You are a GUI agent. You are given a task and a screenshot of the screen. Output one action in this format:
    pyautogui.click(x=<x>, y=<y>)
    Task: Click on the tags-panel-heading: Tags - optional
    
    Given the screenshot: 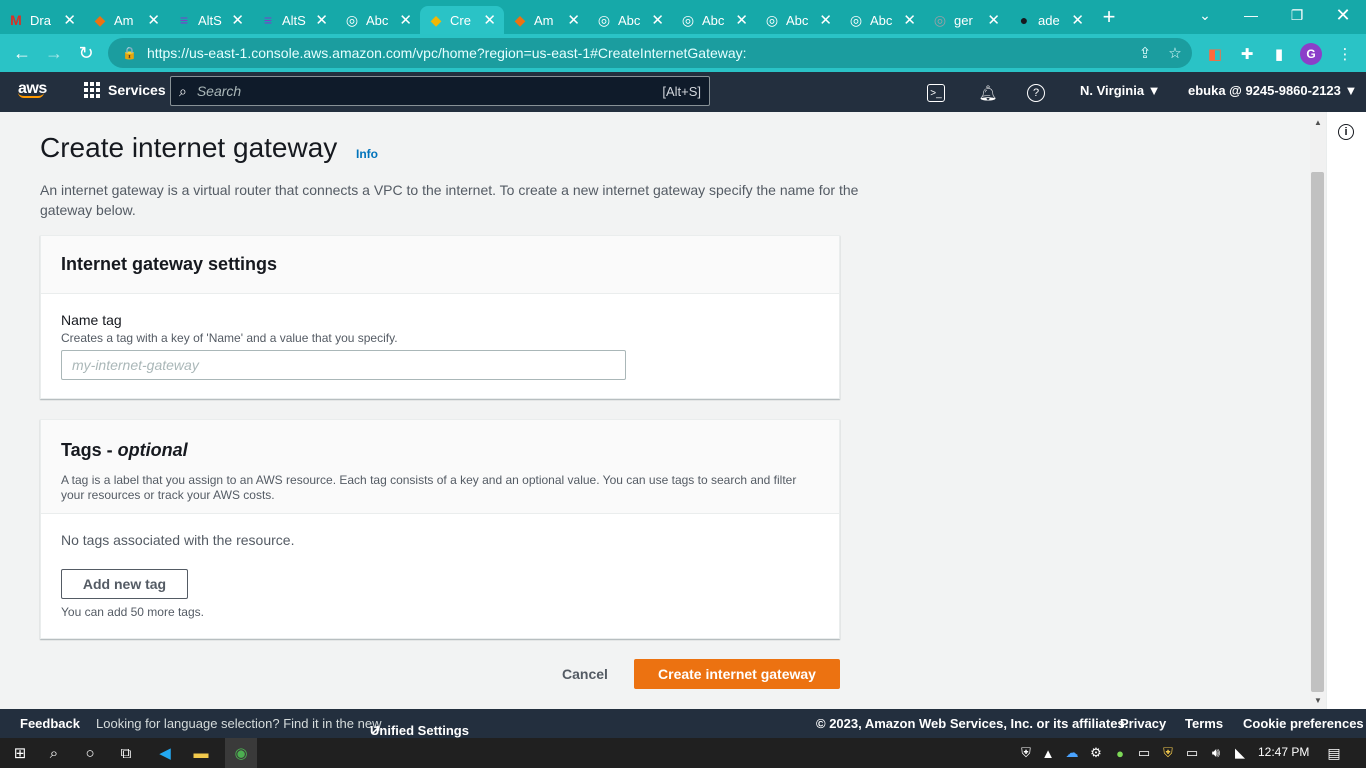 What is the action you would take?
    pyautogui.click(x=124, y=450)
    